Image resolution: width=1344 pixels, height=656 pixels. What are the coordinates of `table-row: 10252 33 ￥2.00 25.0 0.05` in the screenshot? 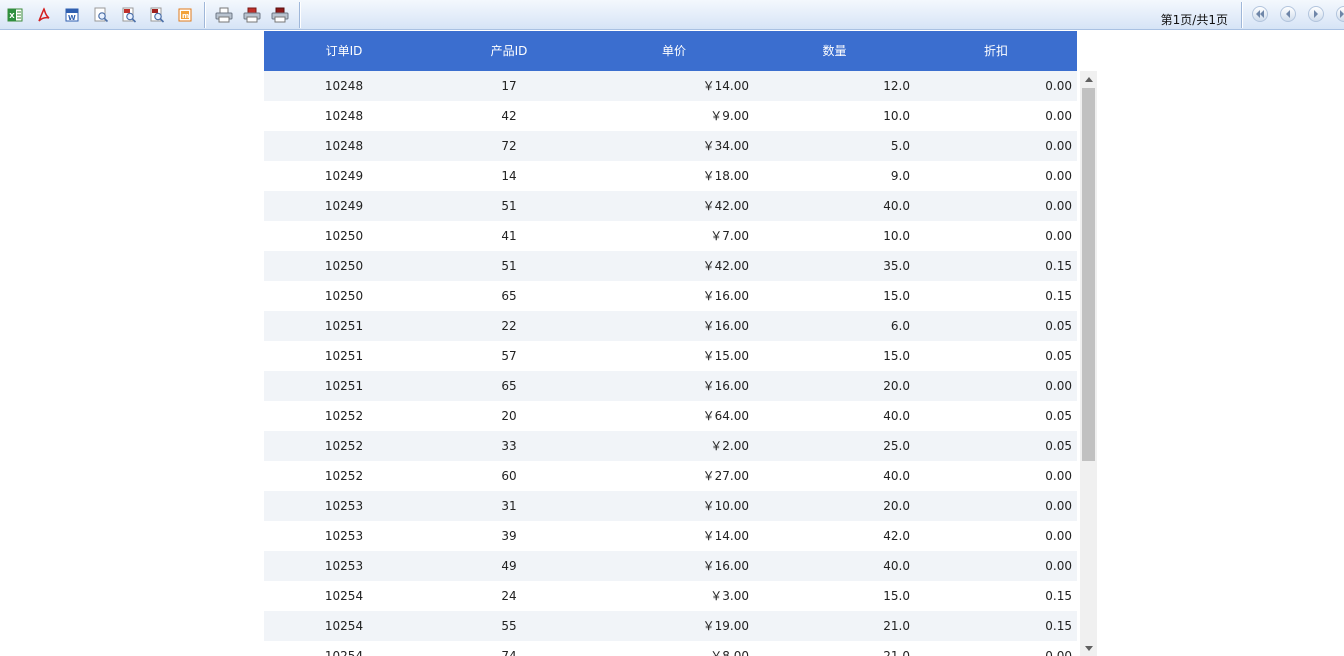 It's located at (670, 446).